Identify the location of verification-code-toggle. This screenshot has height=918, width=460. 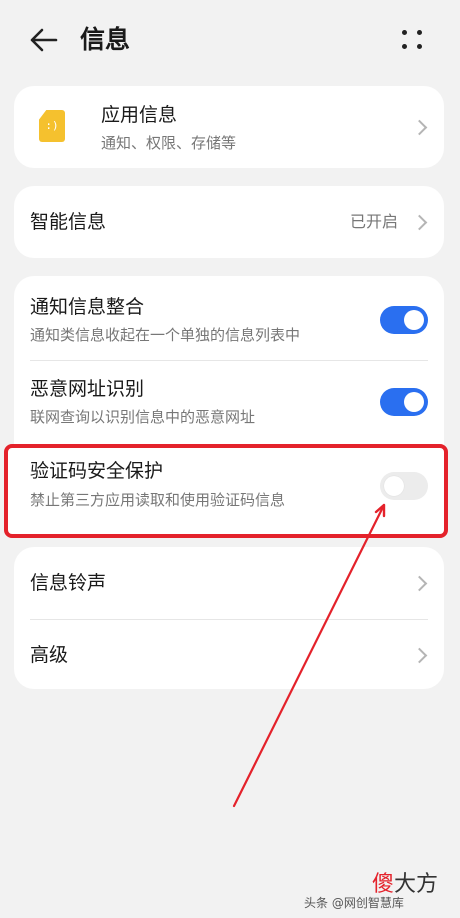
(404, 486).